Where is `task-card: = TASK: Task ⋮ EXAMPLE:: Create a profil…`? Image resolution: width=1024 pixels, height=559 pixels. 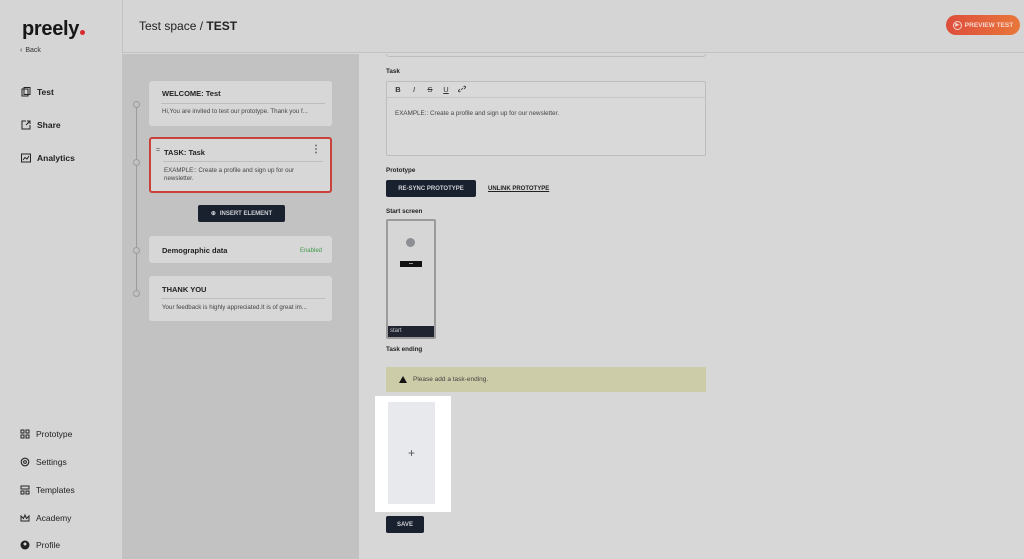
task-card: = TASK: Task ⋮ EXAMPLE:: Create a profil… is located at coordinates (240, 165).